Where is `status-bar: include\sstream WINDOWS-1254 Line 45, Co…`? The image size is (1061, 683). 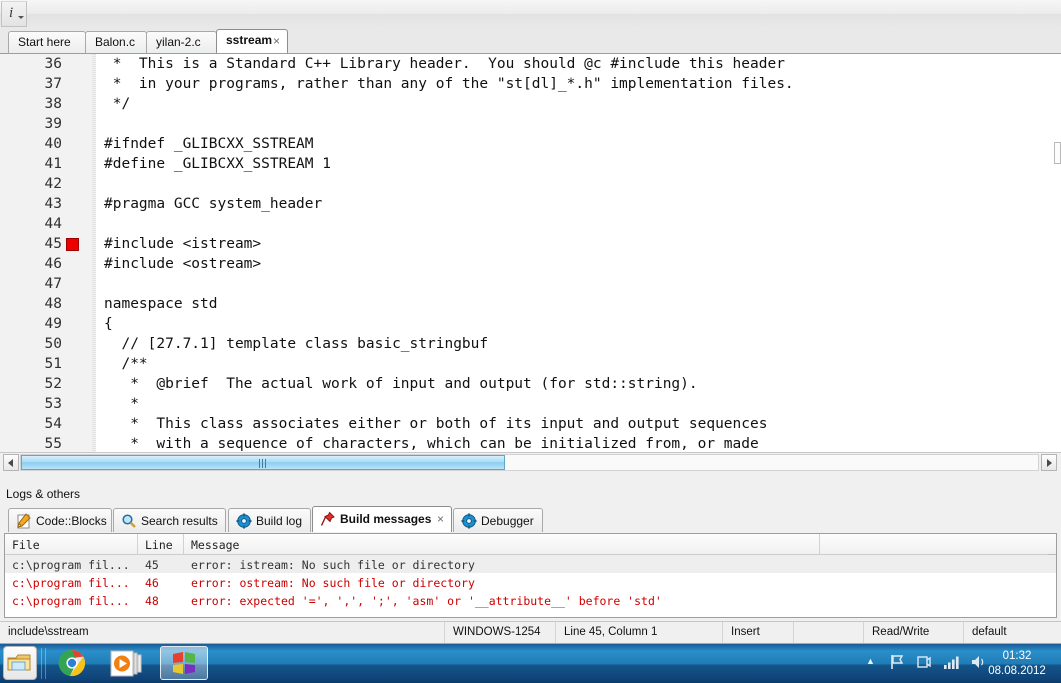 status-bar: include\sstream WINDOWS-1254 Line 45, Co… is located at coordinates (530, 632).